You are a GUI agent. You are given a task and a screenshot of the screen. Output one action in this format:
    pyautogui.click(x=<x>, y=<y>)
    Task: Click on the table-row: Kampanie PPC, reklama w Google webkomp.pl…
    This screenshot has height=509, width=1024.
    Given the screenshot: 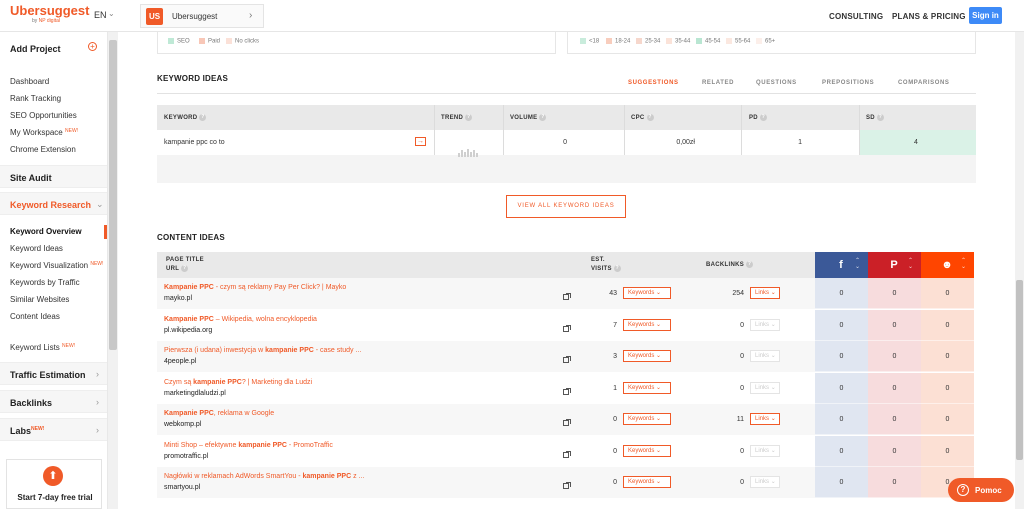 What is the action you would take?
    pyautogui.click(x=566, y=419)
    